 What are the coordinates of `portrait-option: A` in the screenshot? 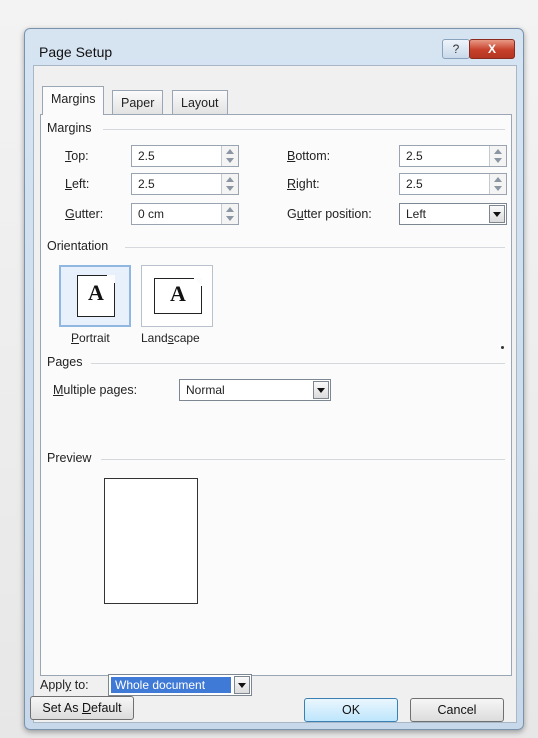 It's located at (95, 296).